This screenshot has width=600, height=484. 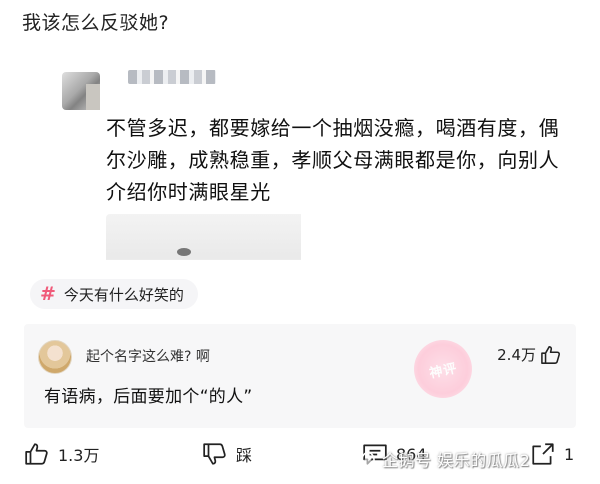 I want to click on screenshot-fade, so click(x=300, y=265).